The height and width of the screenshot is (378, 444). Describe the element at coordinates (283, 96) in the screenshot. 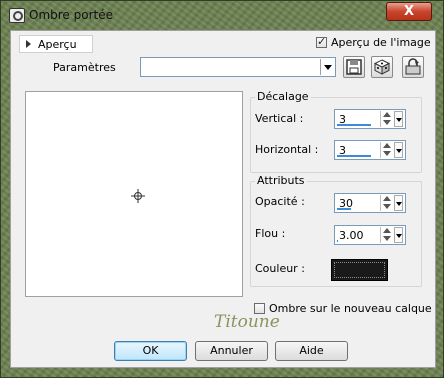

I see `offset-group-title: Décalage` at that location.